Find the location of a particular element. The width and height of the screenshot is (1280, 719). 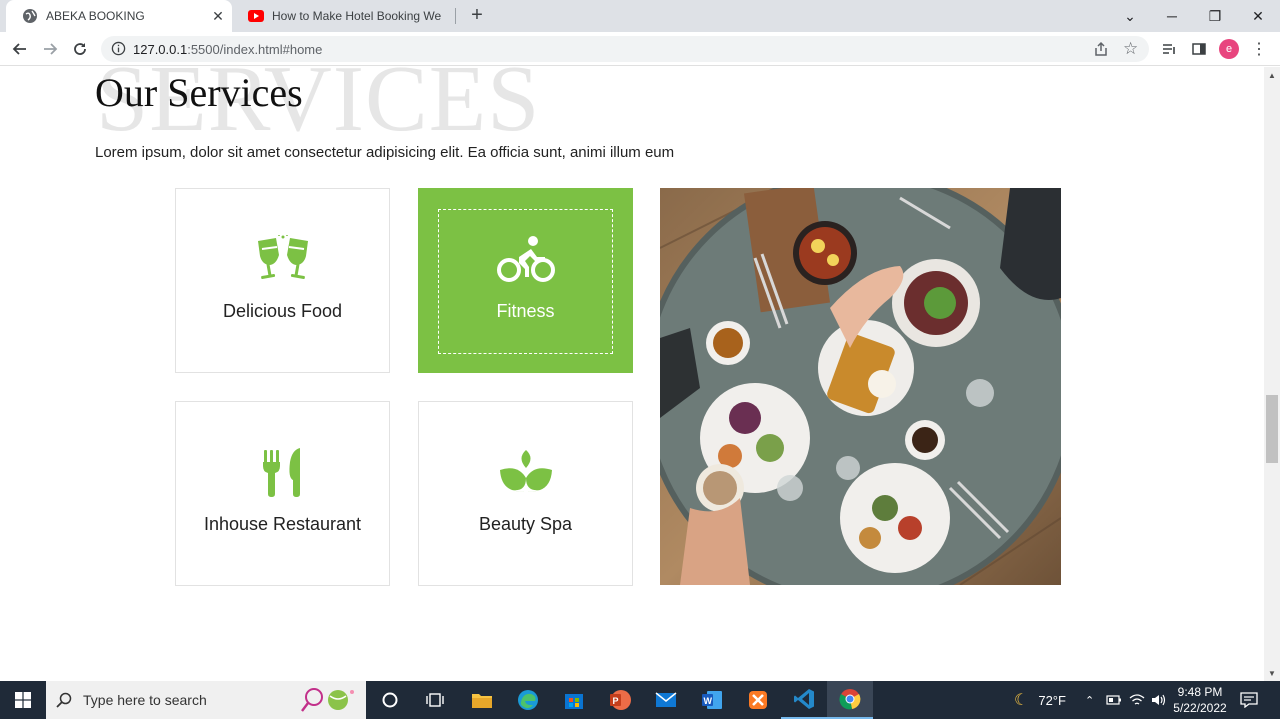

browser-toolbar: 127.0.0.1:5500/index.html#home ☆ e ⋮ is located at coordinates (640, 49).